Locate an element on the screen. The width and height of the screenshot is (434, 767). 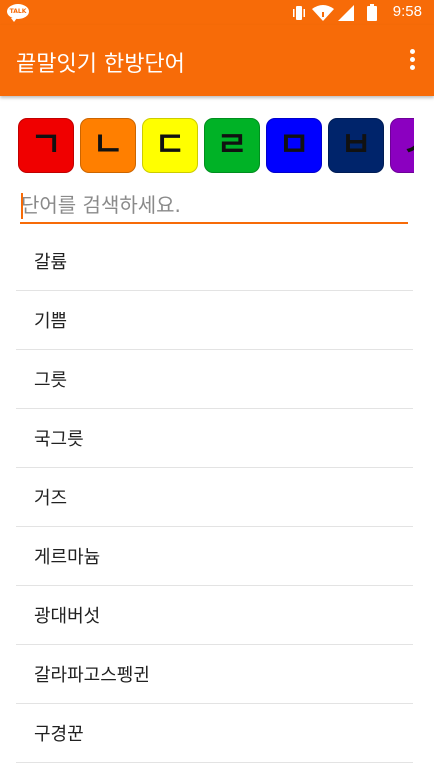
word-list-item: 광대버섯 is located at coordinates (214, 615).